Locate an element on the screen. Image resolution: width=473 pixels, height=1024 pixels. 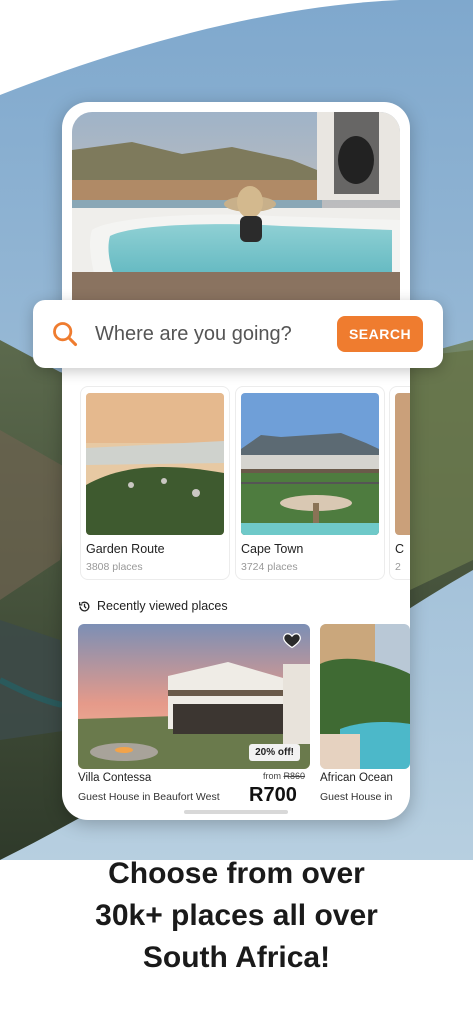
partial-destination-image is located at coordinates (402, 464).